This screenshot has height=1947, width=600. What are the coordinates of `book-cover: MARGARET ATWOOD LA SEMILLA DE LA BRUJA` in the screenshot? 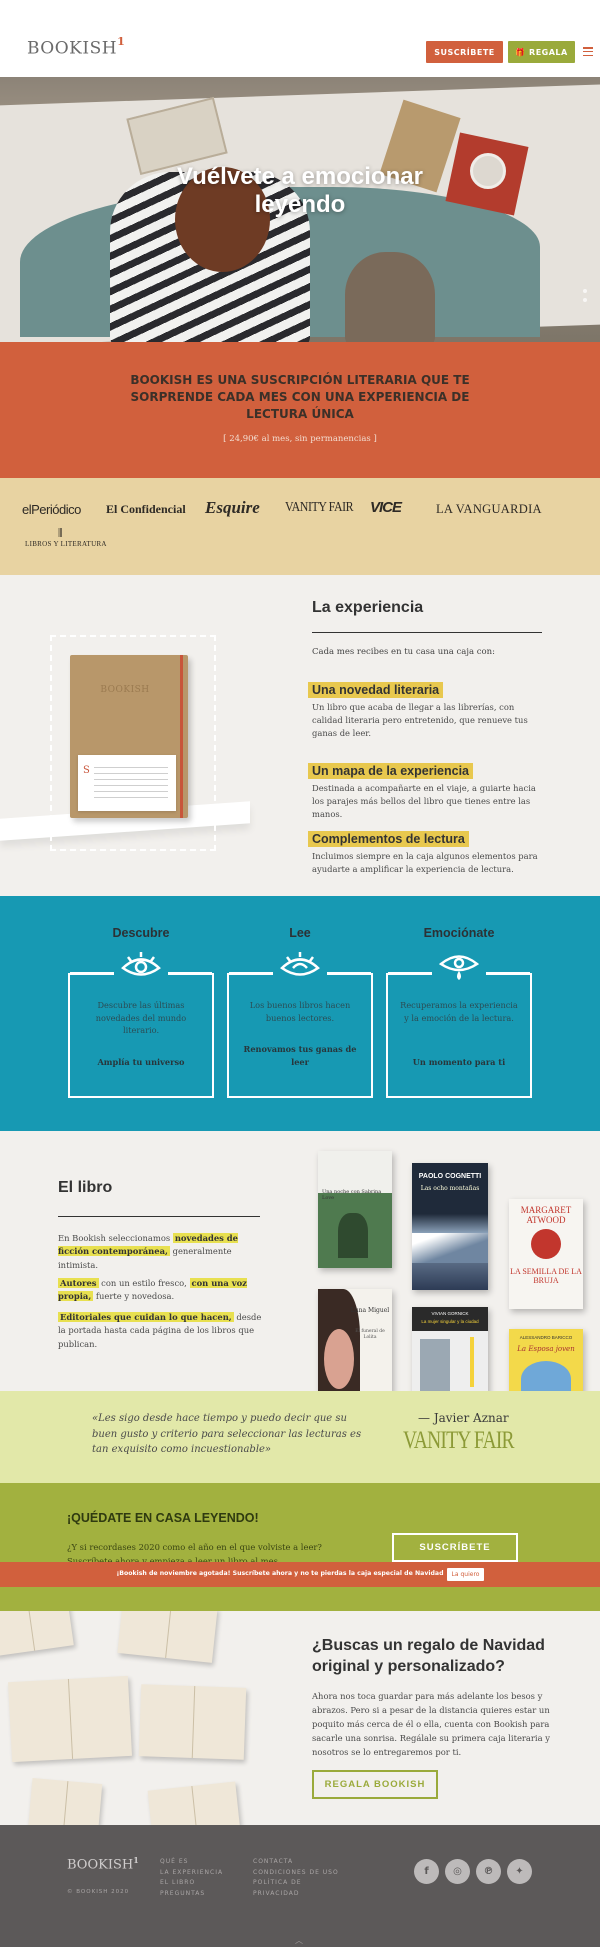 It's located at (546, 1254).